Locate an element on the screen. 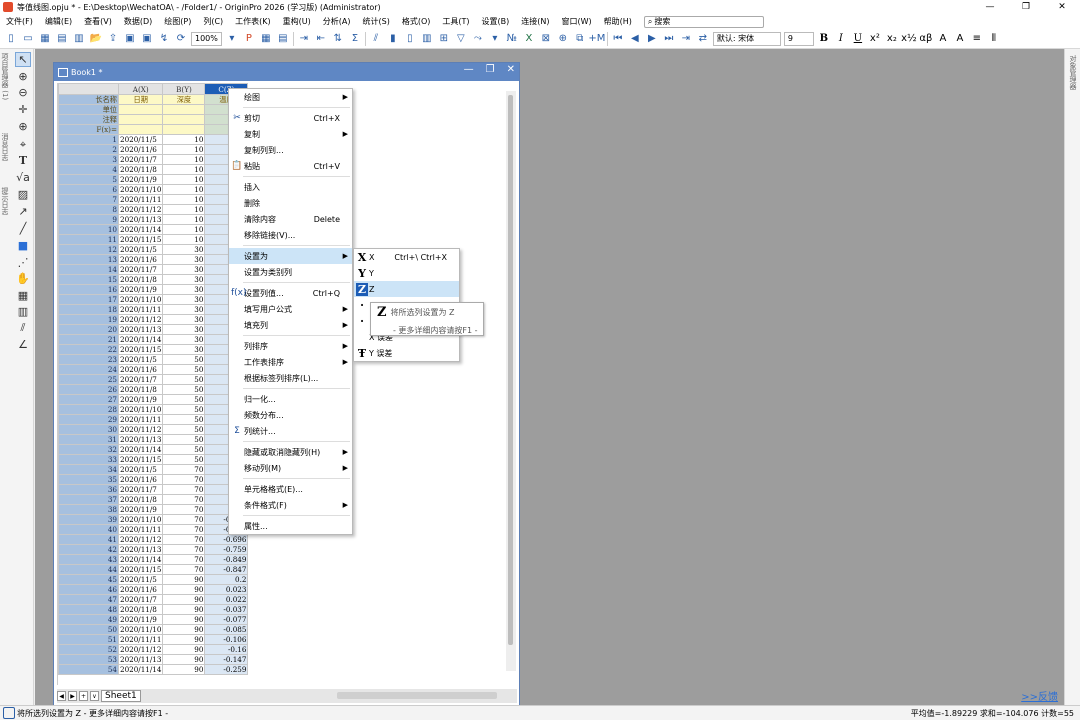 The image size is (1080, 720). row-number: 30 is located at coordinates (88, 429).